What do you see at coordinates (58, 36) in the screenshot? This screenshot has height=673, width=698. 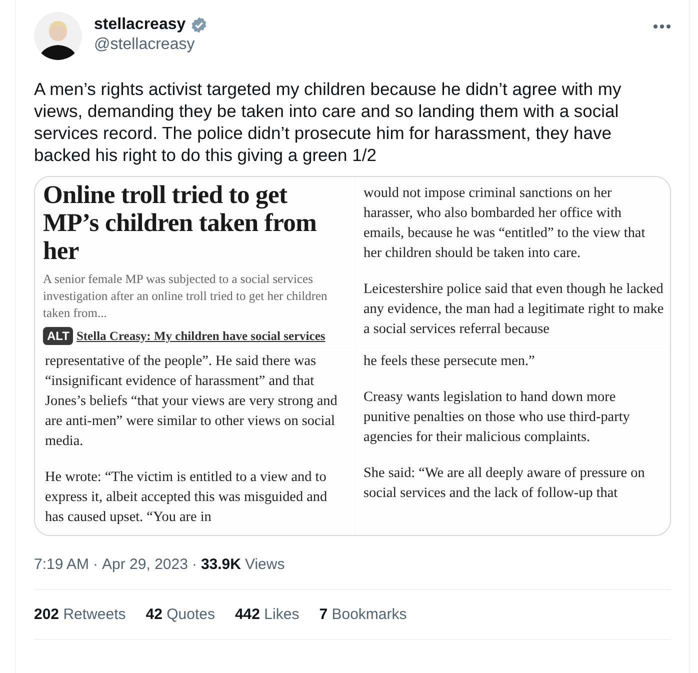 I see `avatar` at bounding box center [58, 36].